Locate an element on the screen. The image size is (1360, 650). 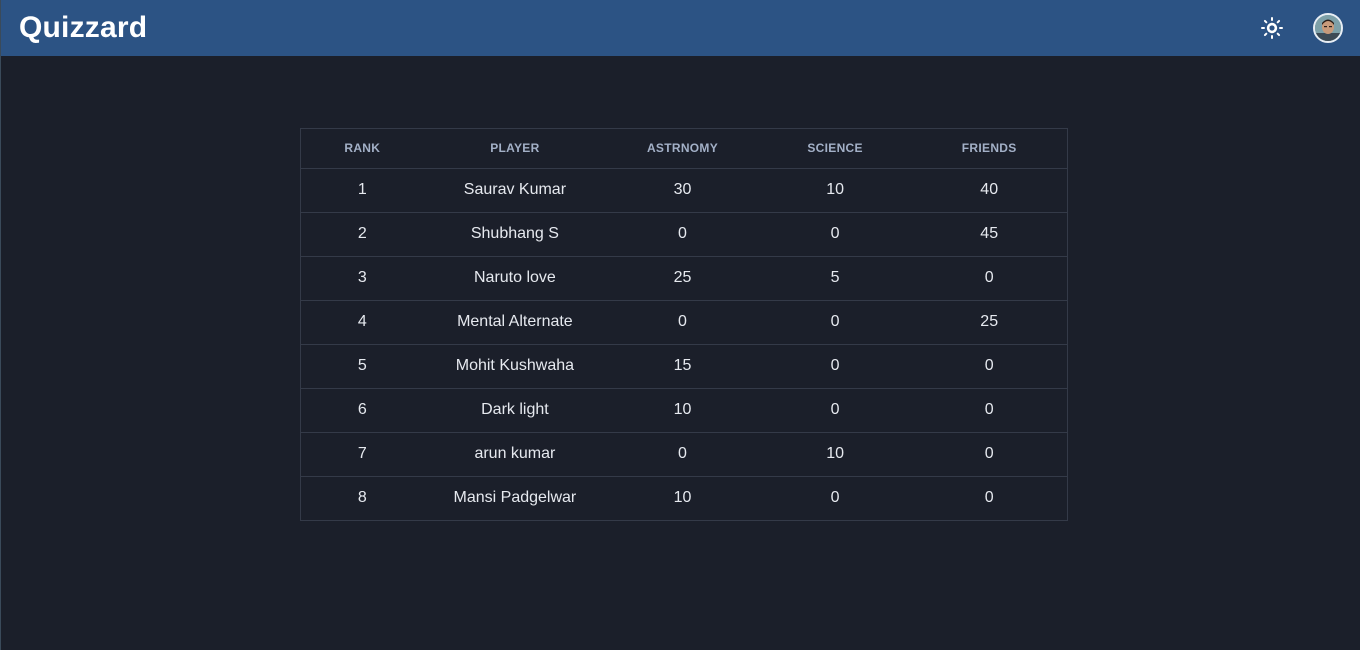
player-cell: Mohit Kushwaha is located at coordinates (515, 366).